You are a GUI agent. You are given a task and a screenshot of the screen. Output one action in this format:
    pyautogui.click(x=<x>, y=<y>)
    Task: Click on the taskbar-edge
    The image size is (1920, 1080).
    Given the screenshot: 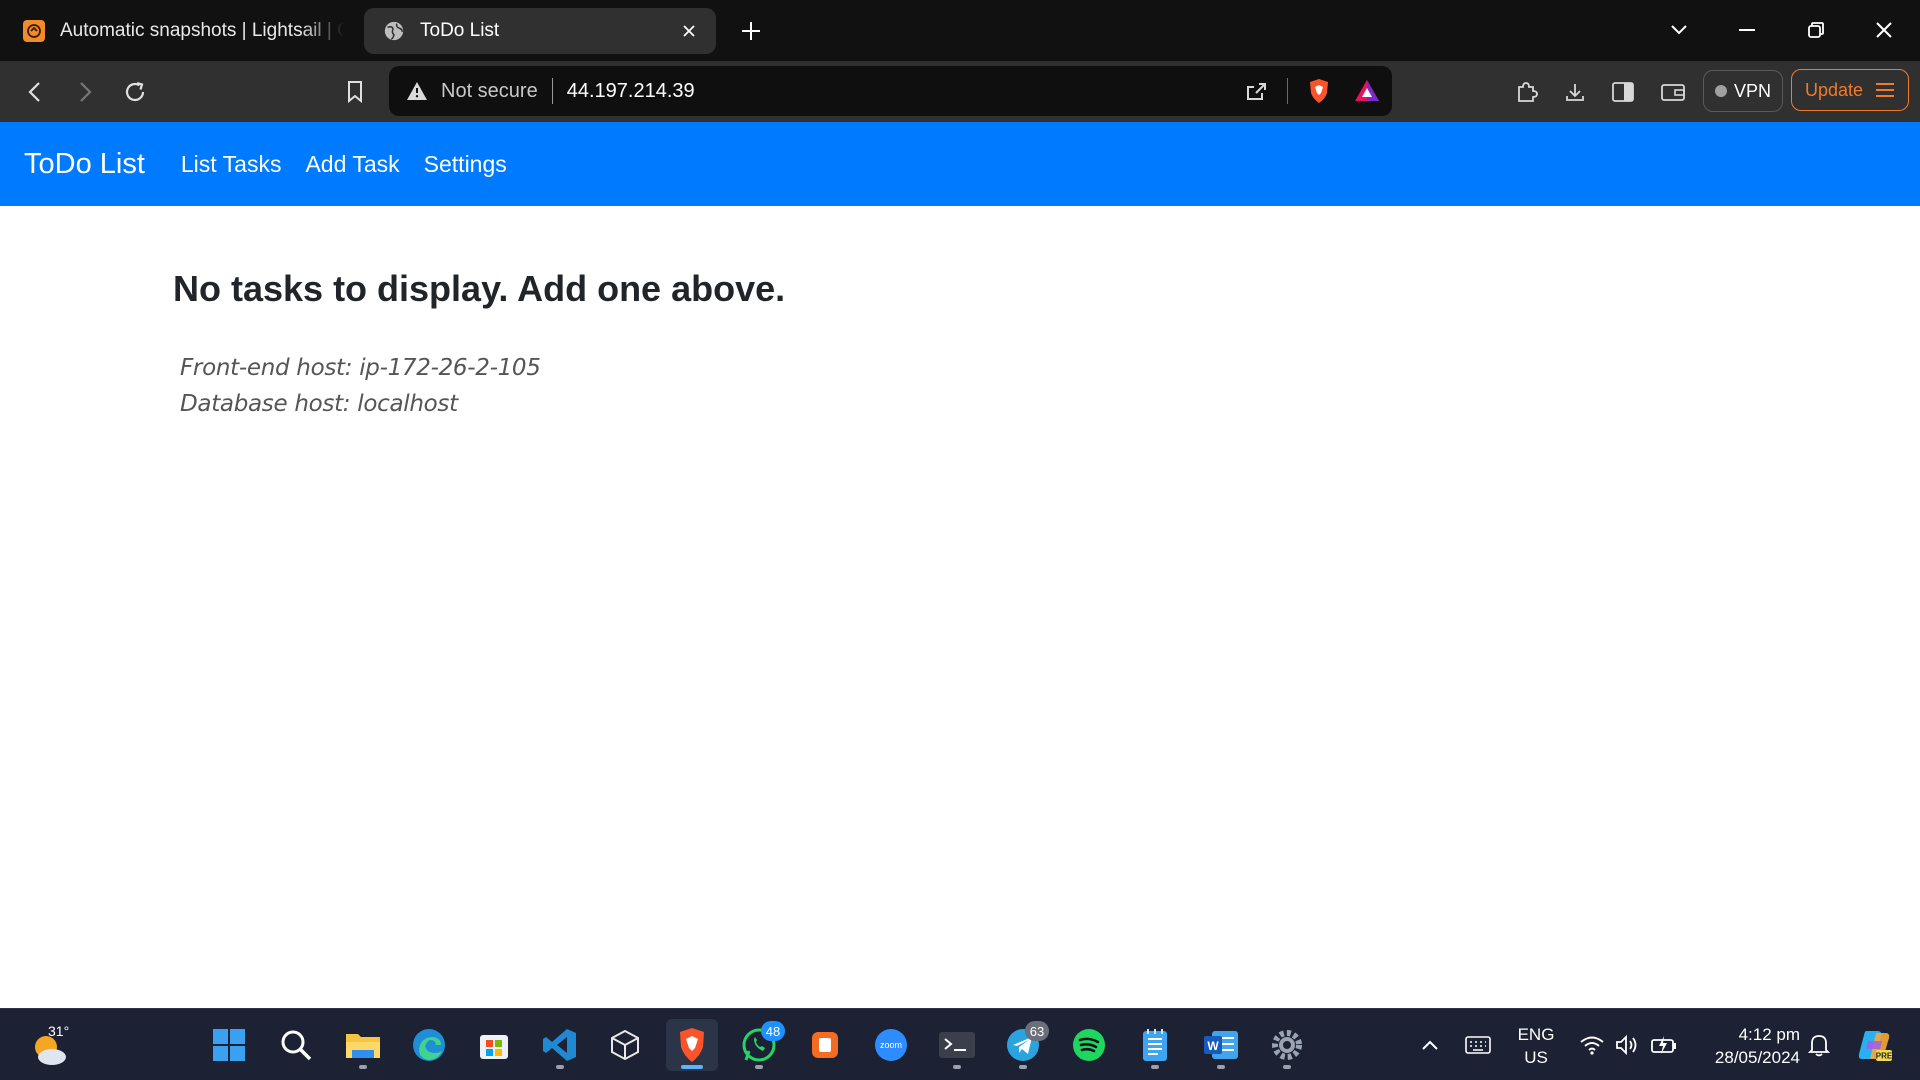 What is the action you would take?
    pyautogui.click(x=429, y=1045)
    